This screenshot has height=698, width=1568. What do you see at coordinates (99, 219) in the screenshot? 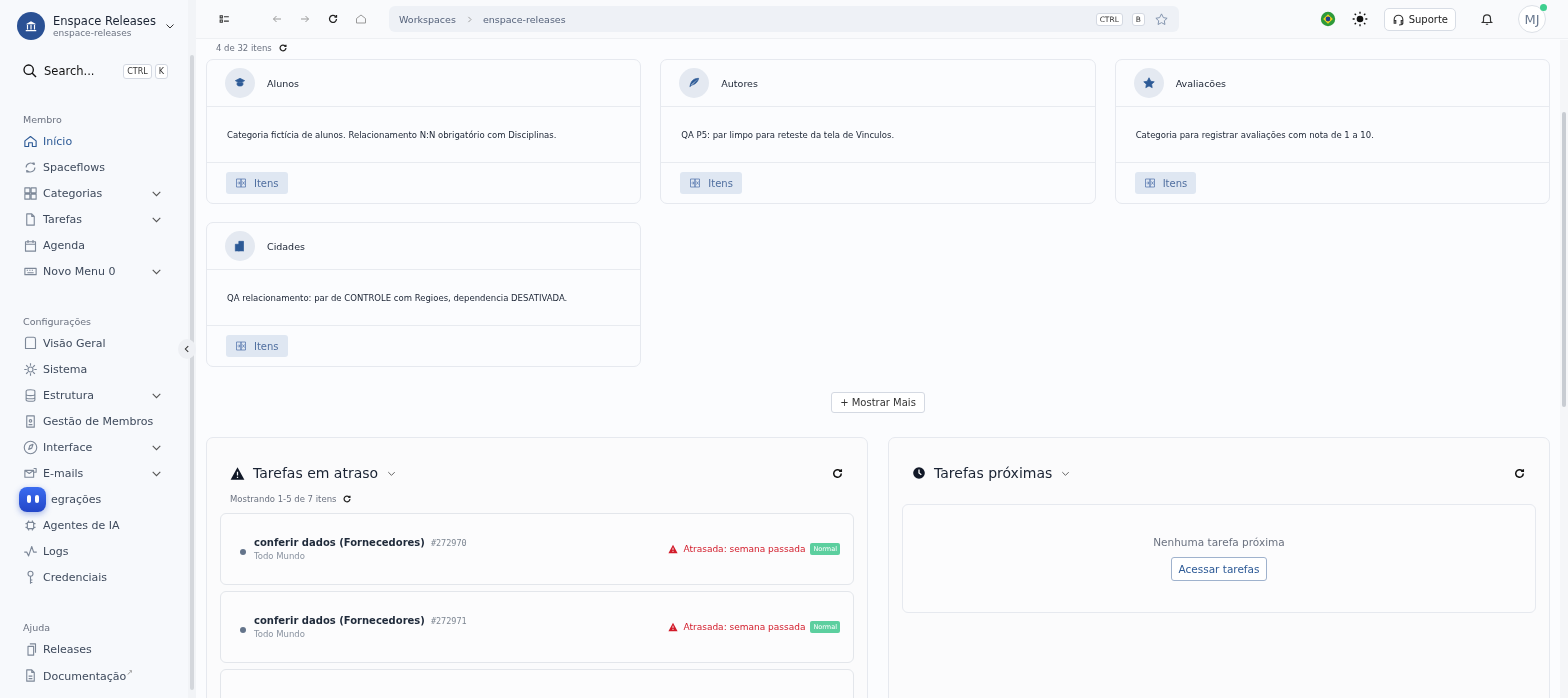
I see `nav-item: Tarefas` at bounding box center [99, 219].